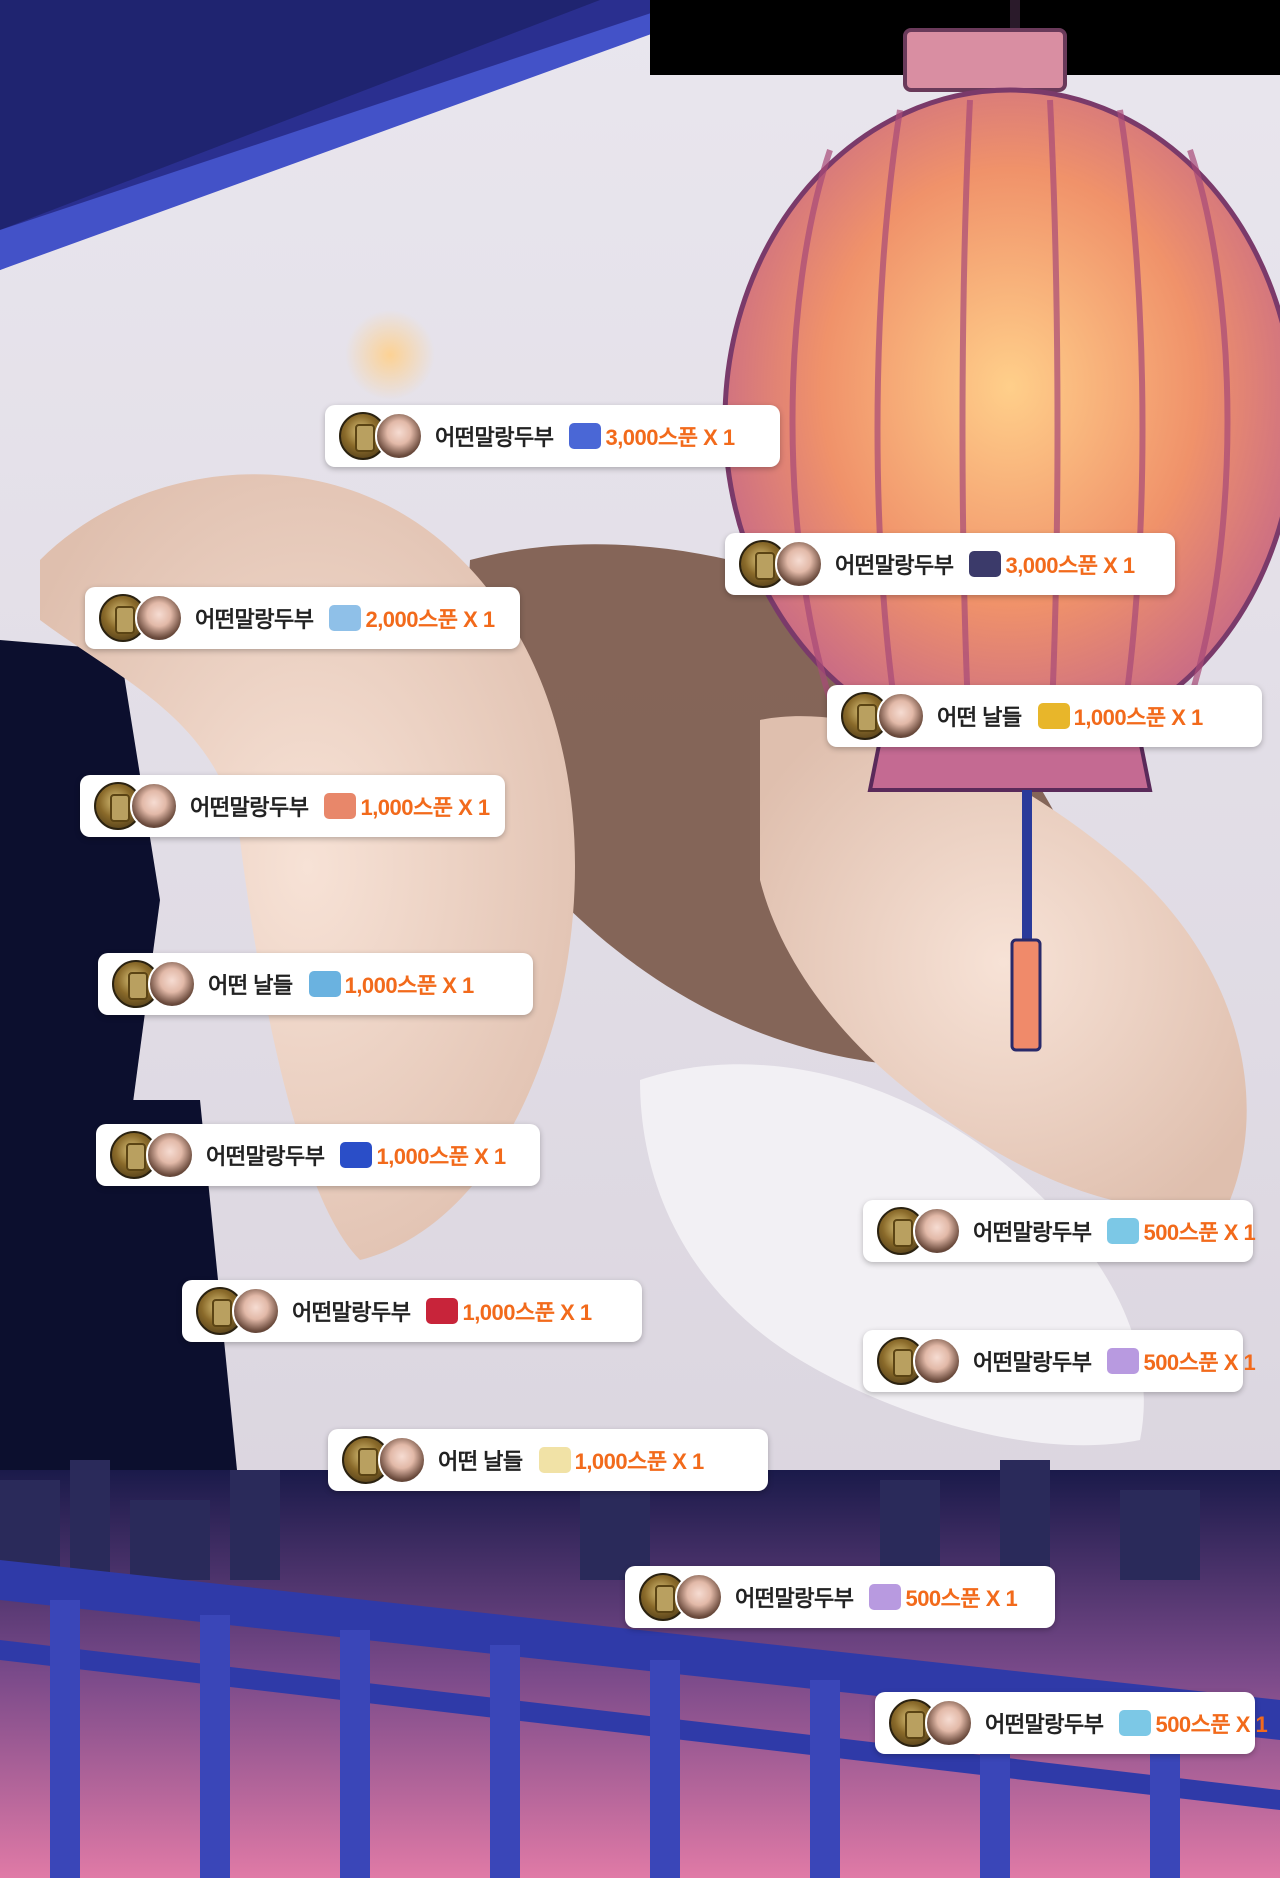 The width and height of the screenshot is (1280, 1878). Describe the element at coordinates (356, 1155) in the screenshot. I see `blue-berry-gift-icon` at that location.